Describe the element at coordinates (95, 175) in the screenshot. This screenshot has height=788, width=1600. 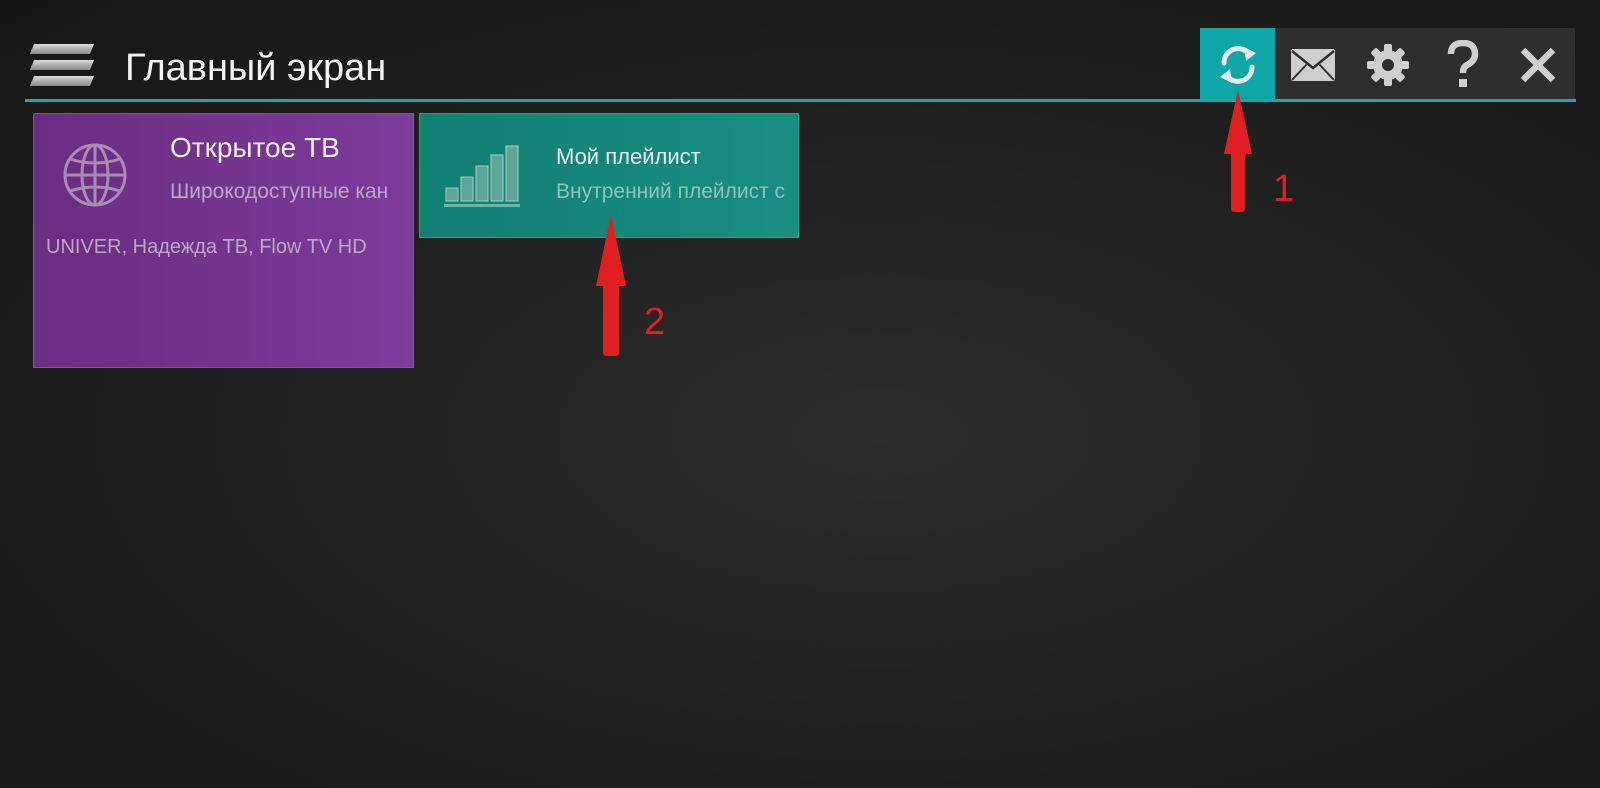
I see `globe-icon` at that location.